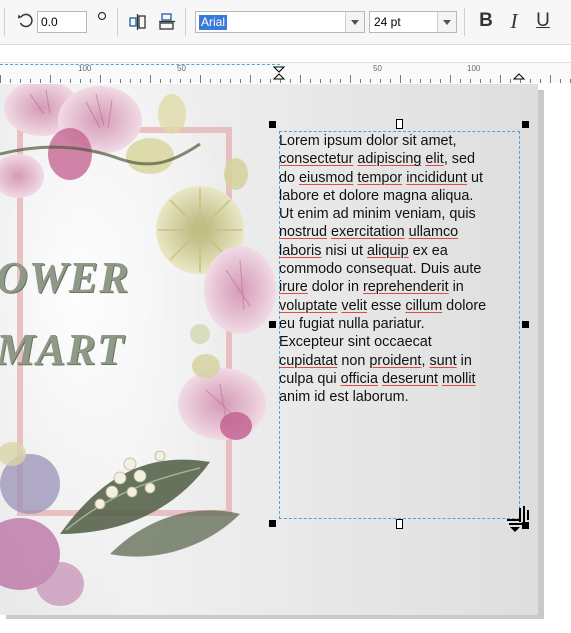 This screenshot has width=571, height=633. Describe the element at coordinates (377, 214) in the screenshot. I see `text-run: Ut enim ad minim veniam, quis` at that location.